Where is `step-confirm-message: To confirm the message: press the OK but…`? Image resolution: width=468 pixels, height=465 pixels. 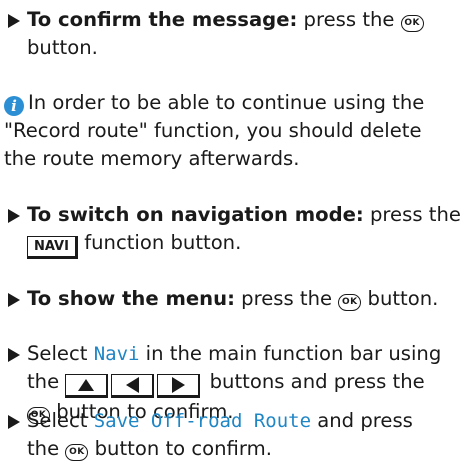 step-confirm-message: To confirm the message: press the OK but… is located at coordinates (236, 34).